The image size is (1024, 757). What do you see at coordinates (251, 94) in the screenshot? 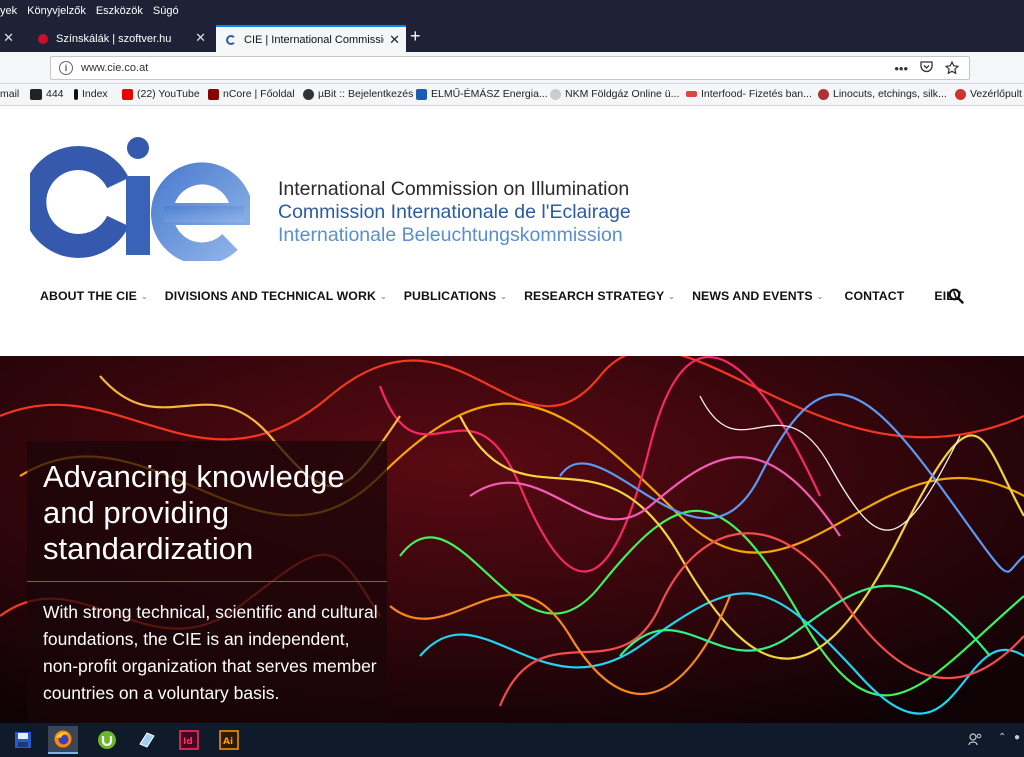
I see `bookmark-ncore: nCore | Főoldal` at bounding box center [251, 94].